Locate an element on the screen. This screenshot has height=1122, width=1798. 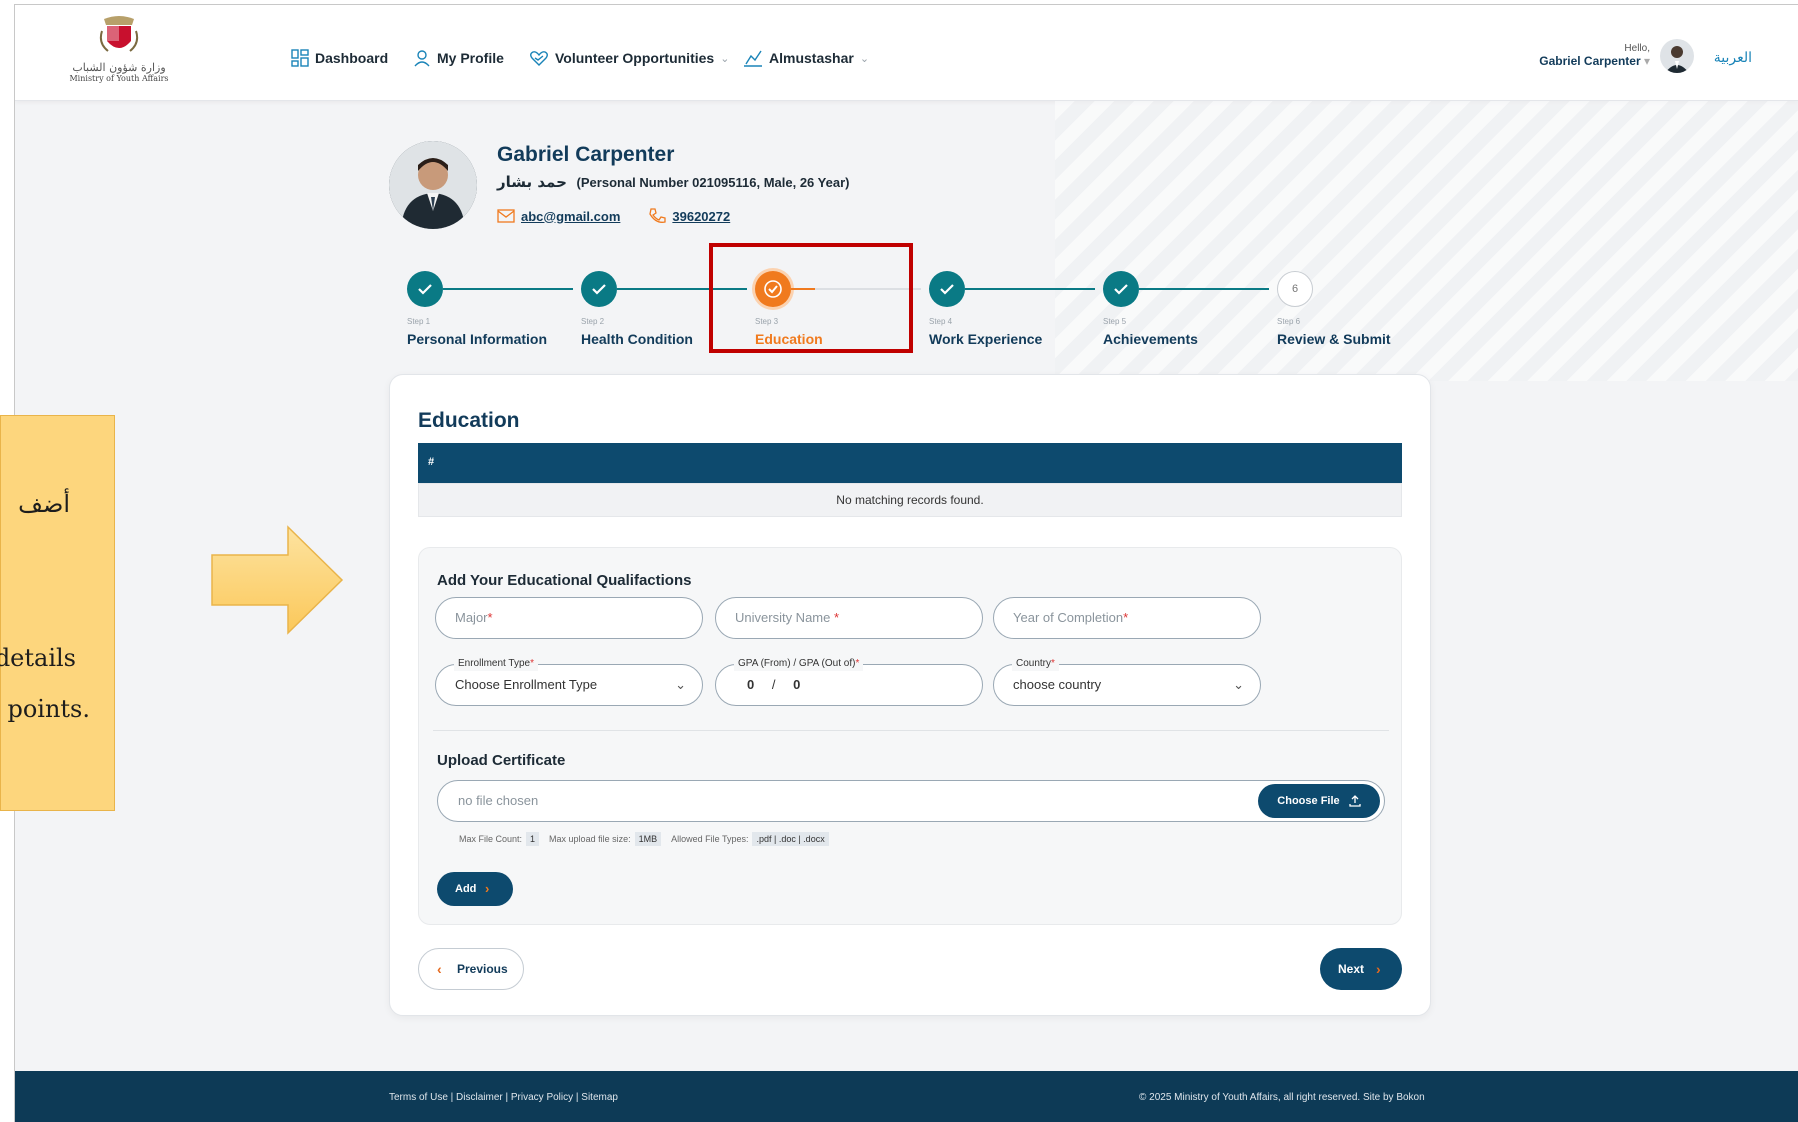
greeting-text: Hello, is located at coordinates (1637, 48).